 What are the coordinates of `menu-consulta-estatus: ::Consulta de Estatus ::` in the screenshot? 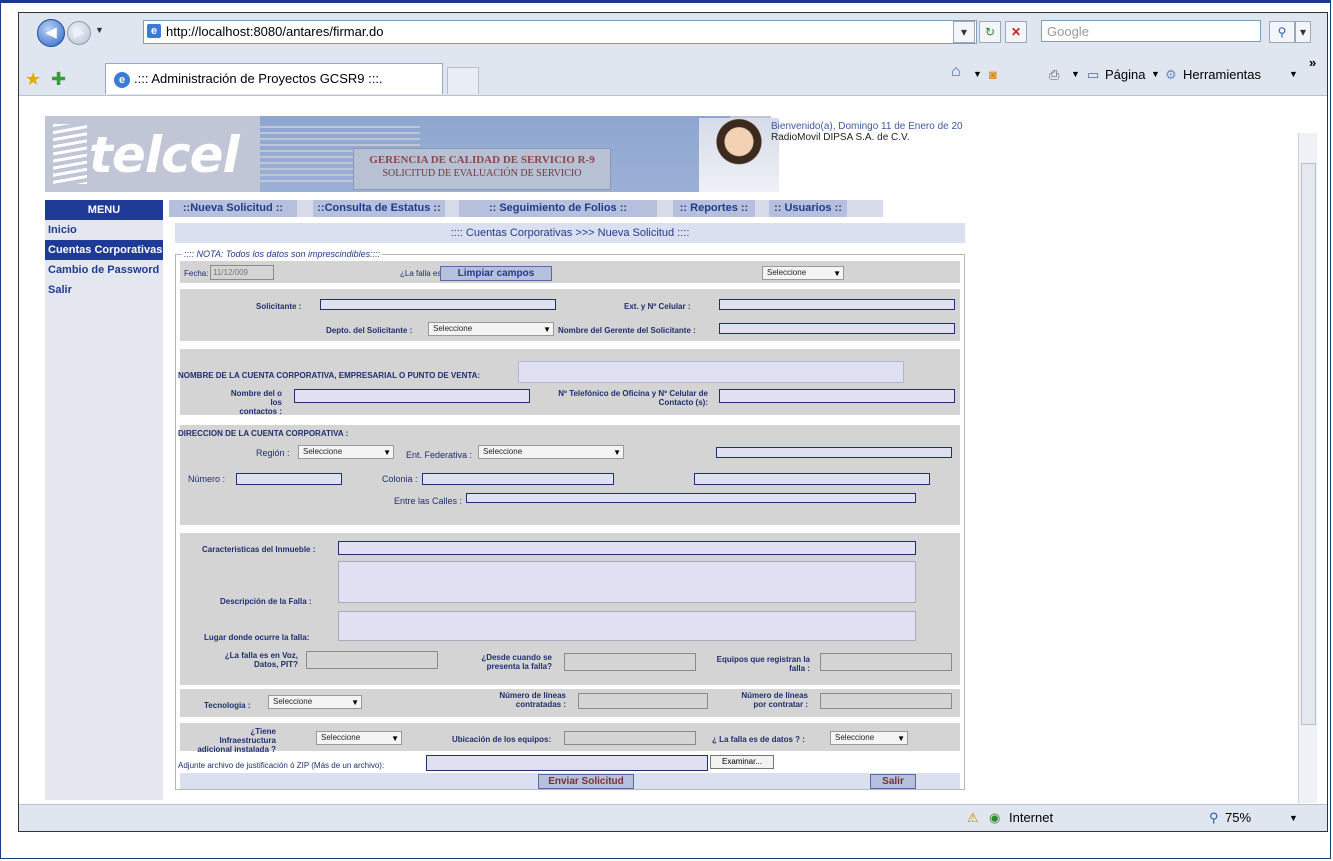 It's located at (379, 208).